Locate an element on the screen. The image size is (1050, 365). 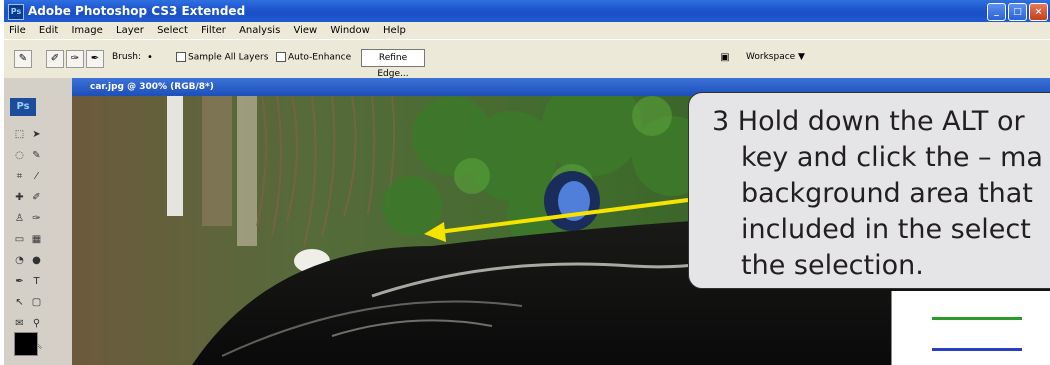
callout-line-2: key and click the – ma is located at coordinates (892, 157).